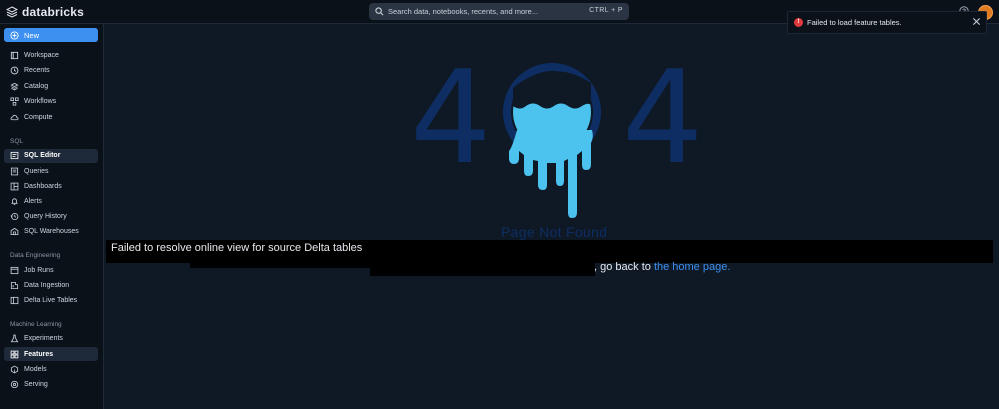 This screenshot has height=409, width=999. What do you see at coordinates (53, 12) in the screenshot?
I see `brand-name: databricks` at bounding box center [53, 12].